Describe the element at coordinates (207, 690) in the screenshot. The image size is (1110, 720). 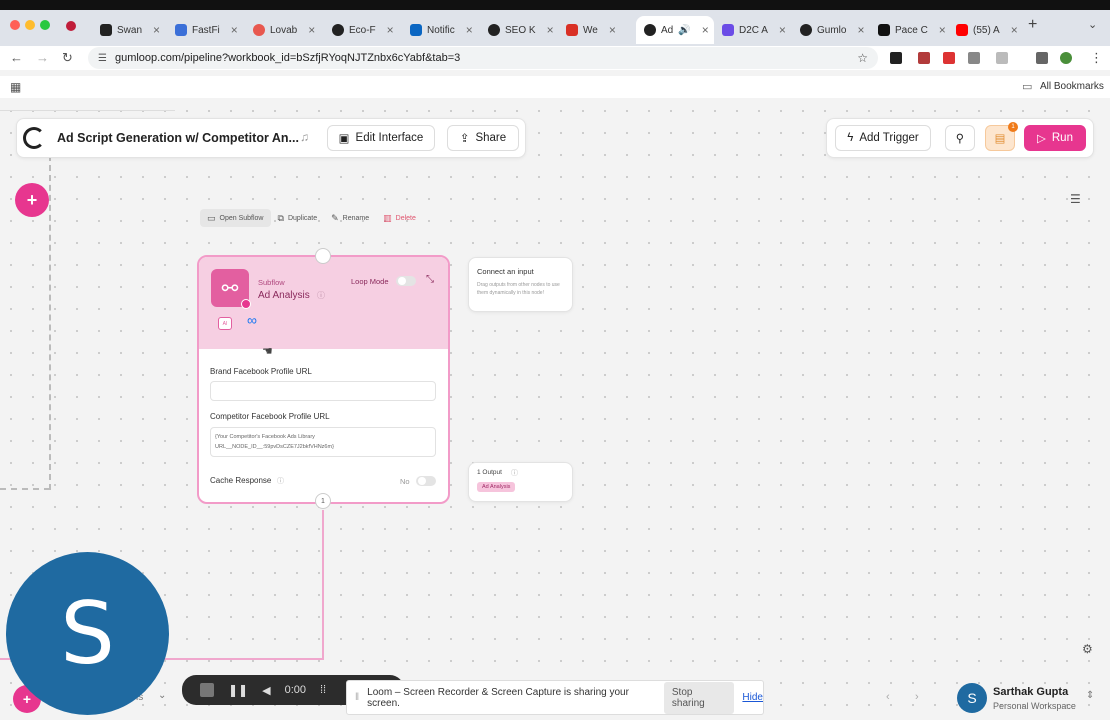
I see `stop-icon` at that location.